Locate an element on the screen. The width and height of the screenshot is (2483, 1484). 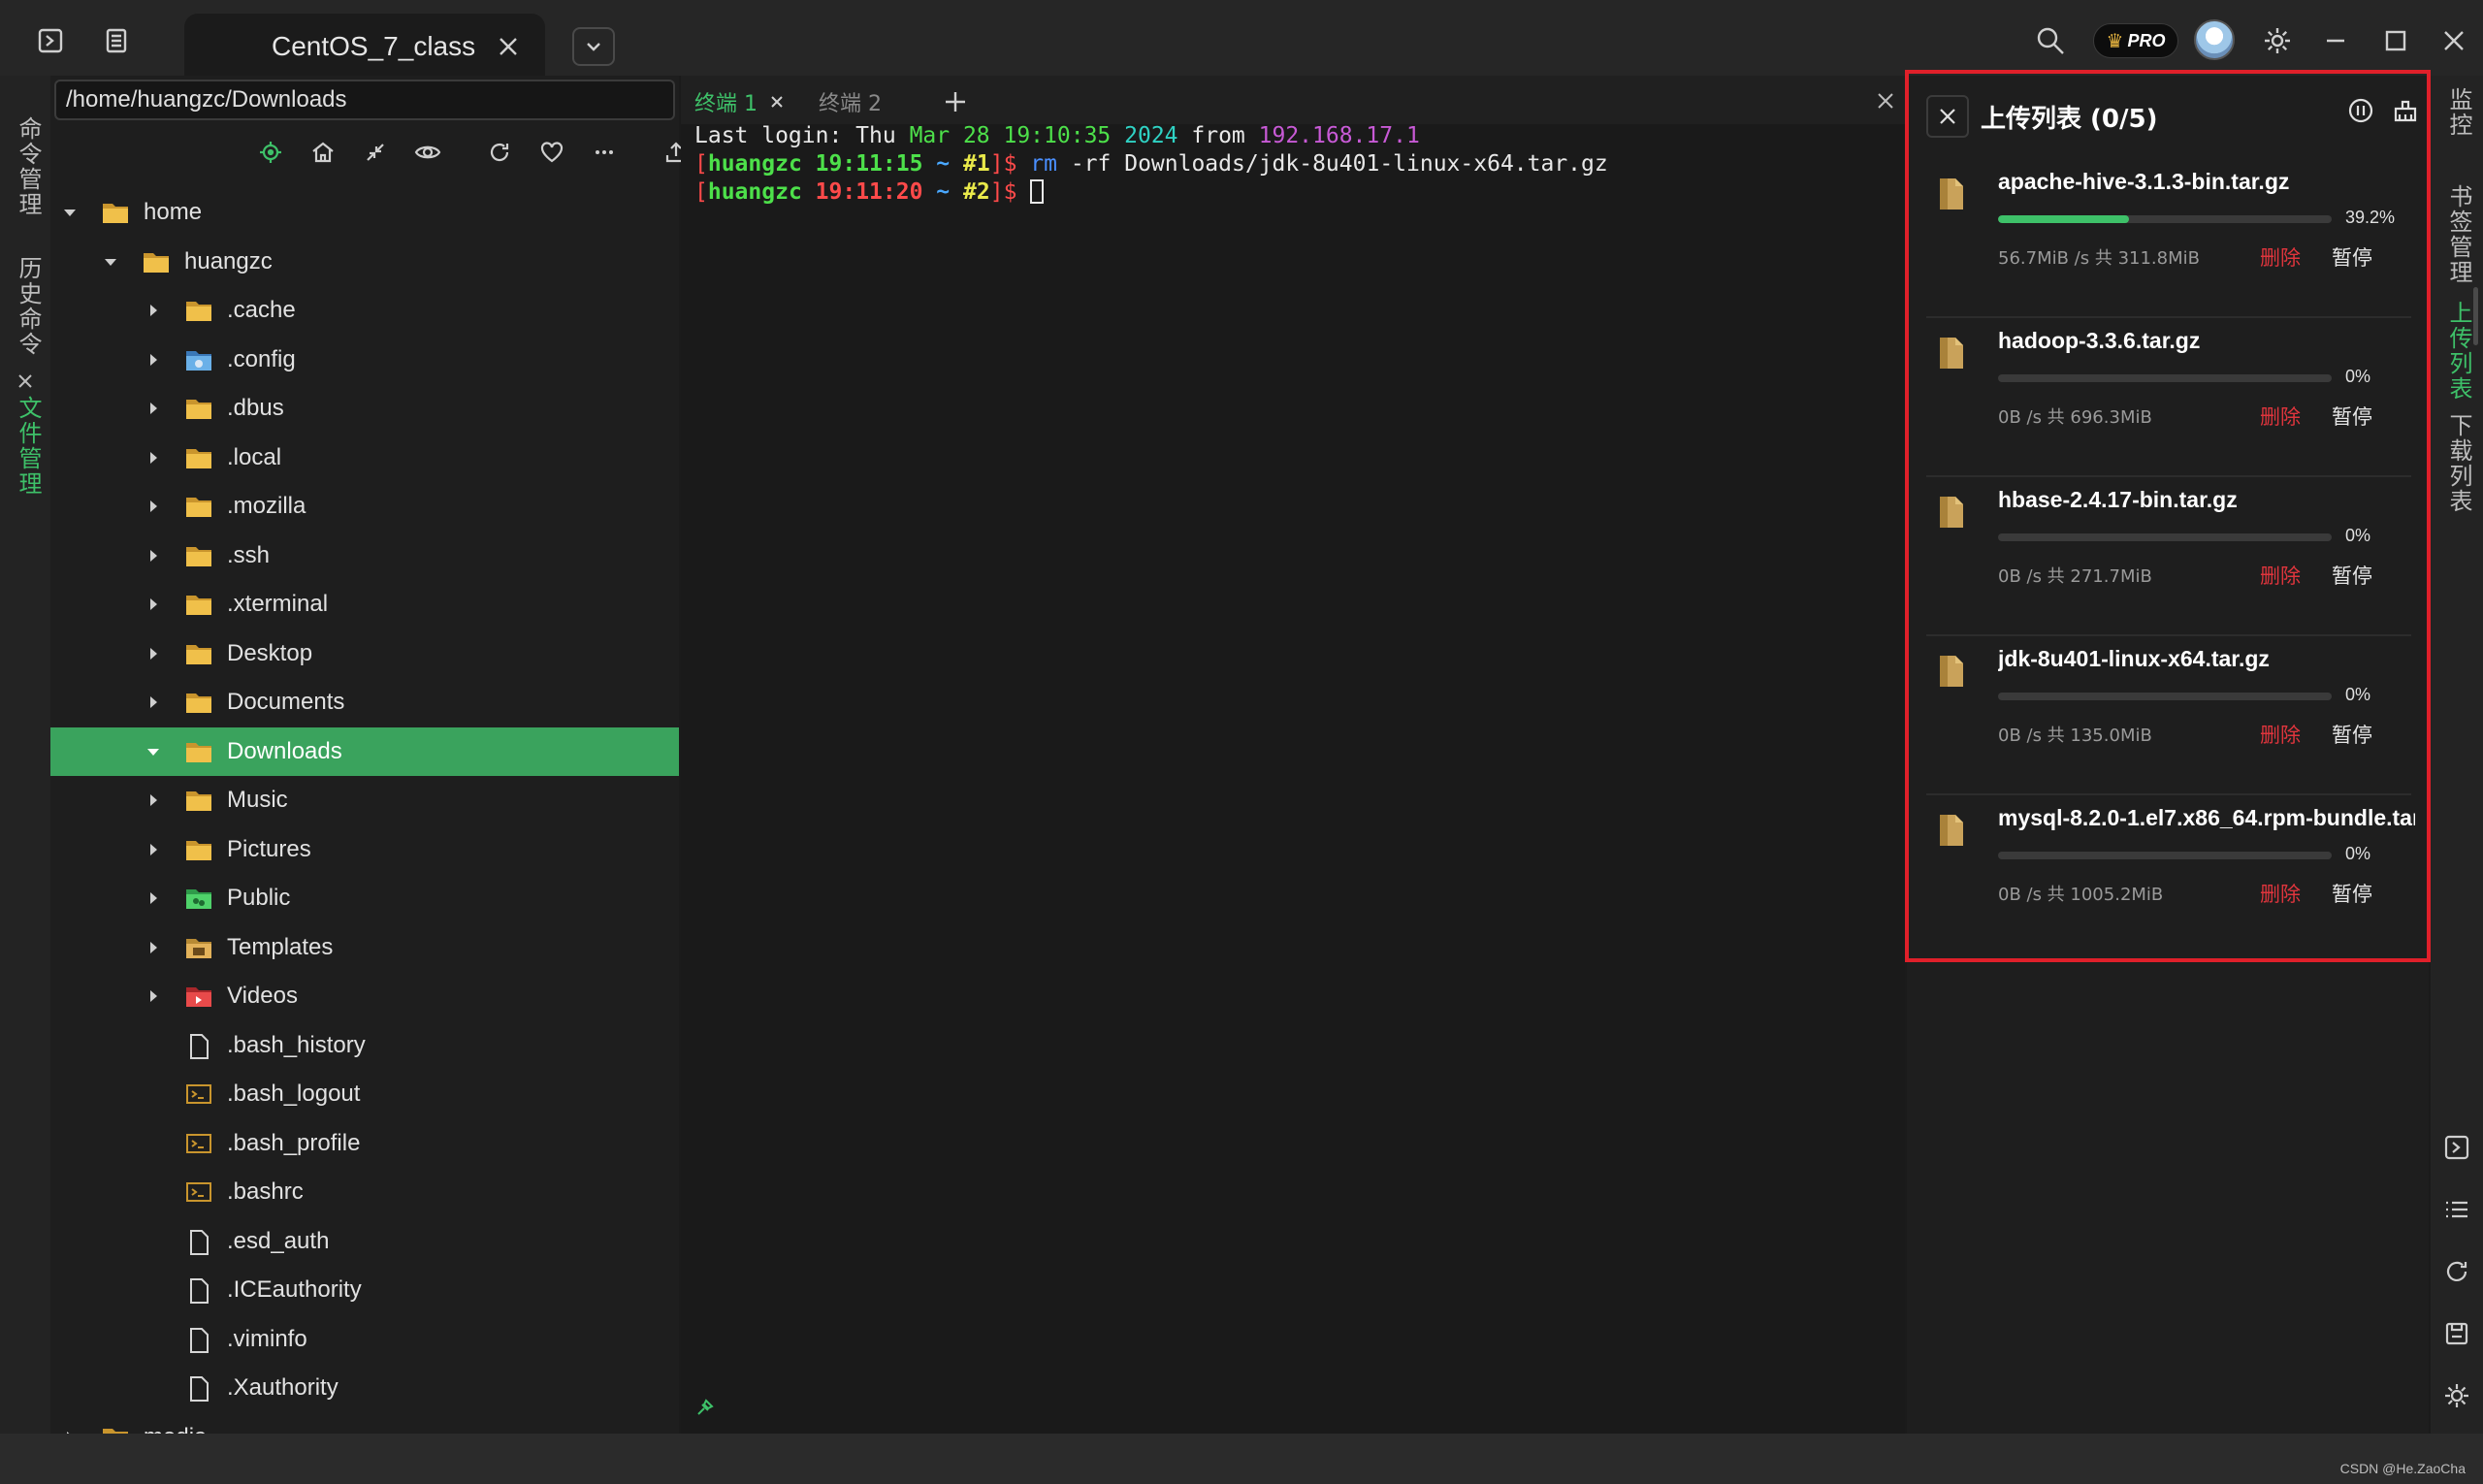
tree-item-dot-config: .config is located at coordinates (365, 361).